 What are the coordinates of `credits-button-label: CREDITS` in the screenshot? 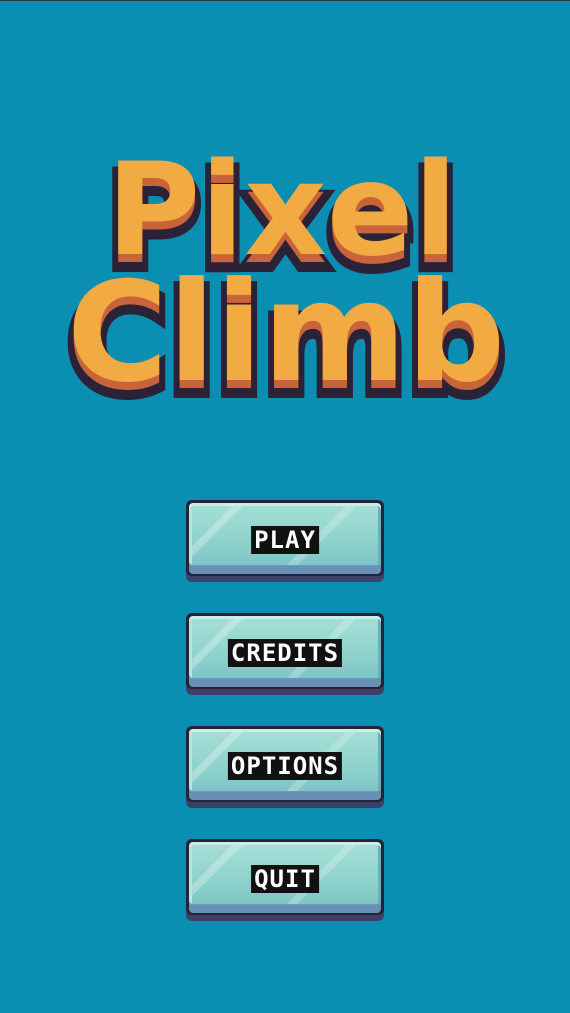 It's located at (285, 653).